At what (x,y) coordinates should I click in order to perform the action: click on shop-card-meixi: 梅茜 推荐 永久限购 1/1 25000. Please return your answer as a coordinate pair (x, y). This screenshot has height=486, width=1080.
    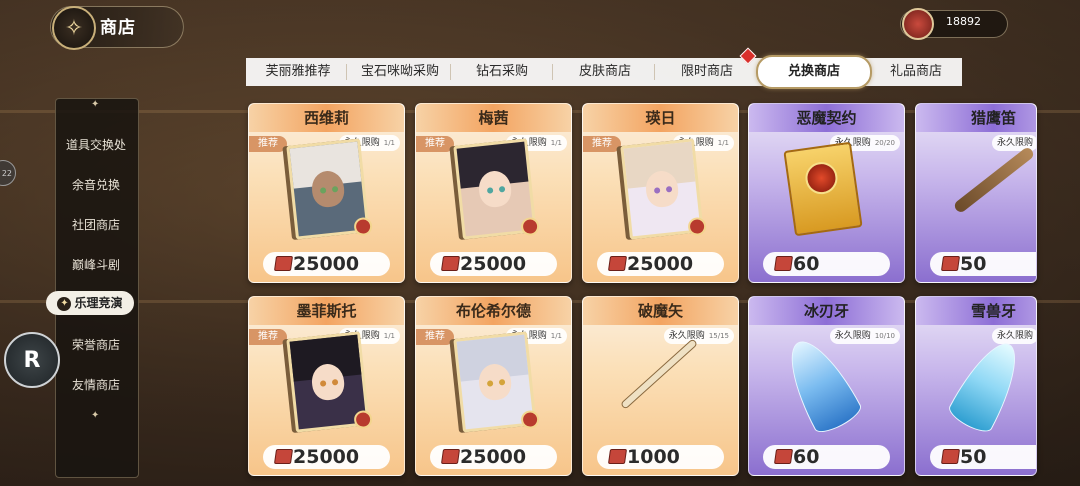
    Looking at the image, I should click on (493, 193).